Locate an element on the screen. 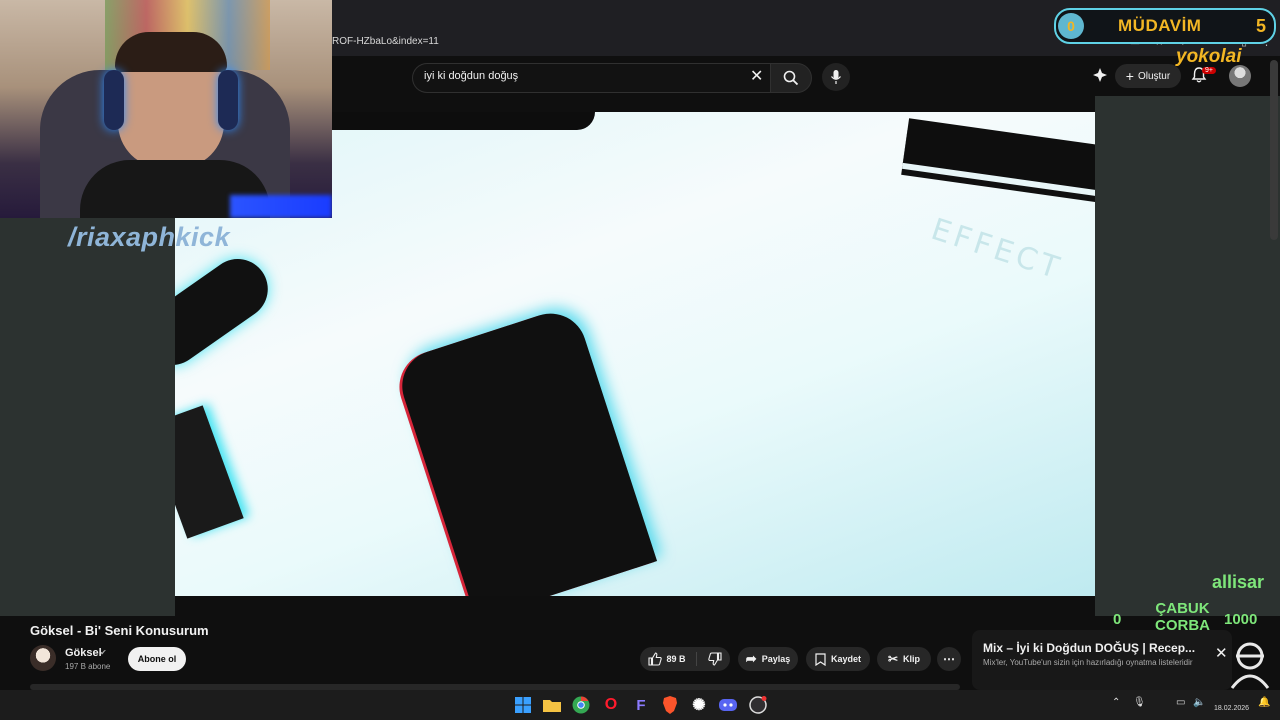  notification-count-badge: 9+ is located at coordinates (1209, 70).